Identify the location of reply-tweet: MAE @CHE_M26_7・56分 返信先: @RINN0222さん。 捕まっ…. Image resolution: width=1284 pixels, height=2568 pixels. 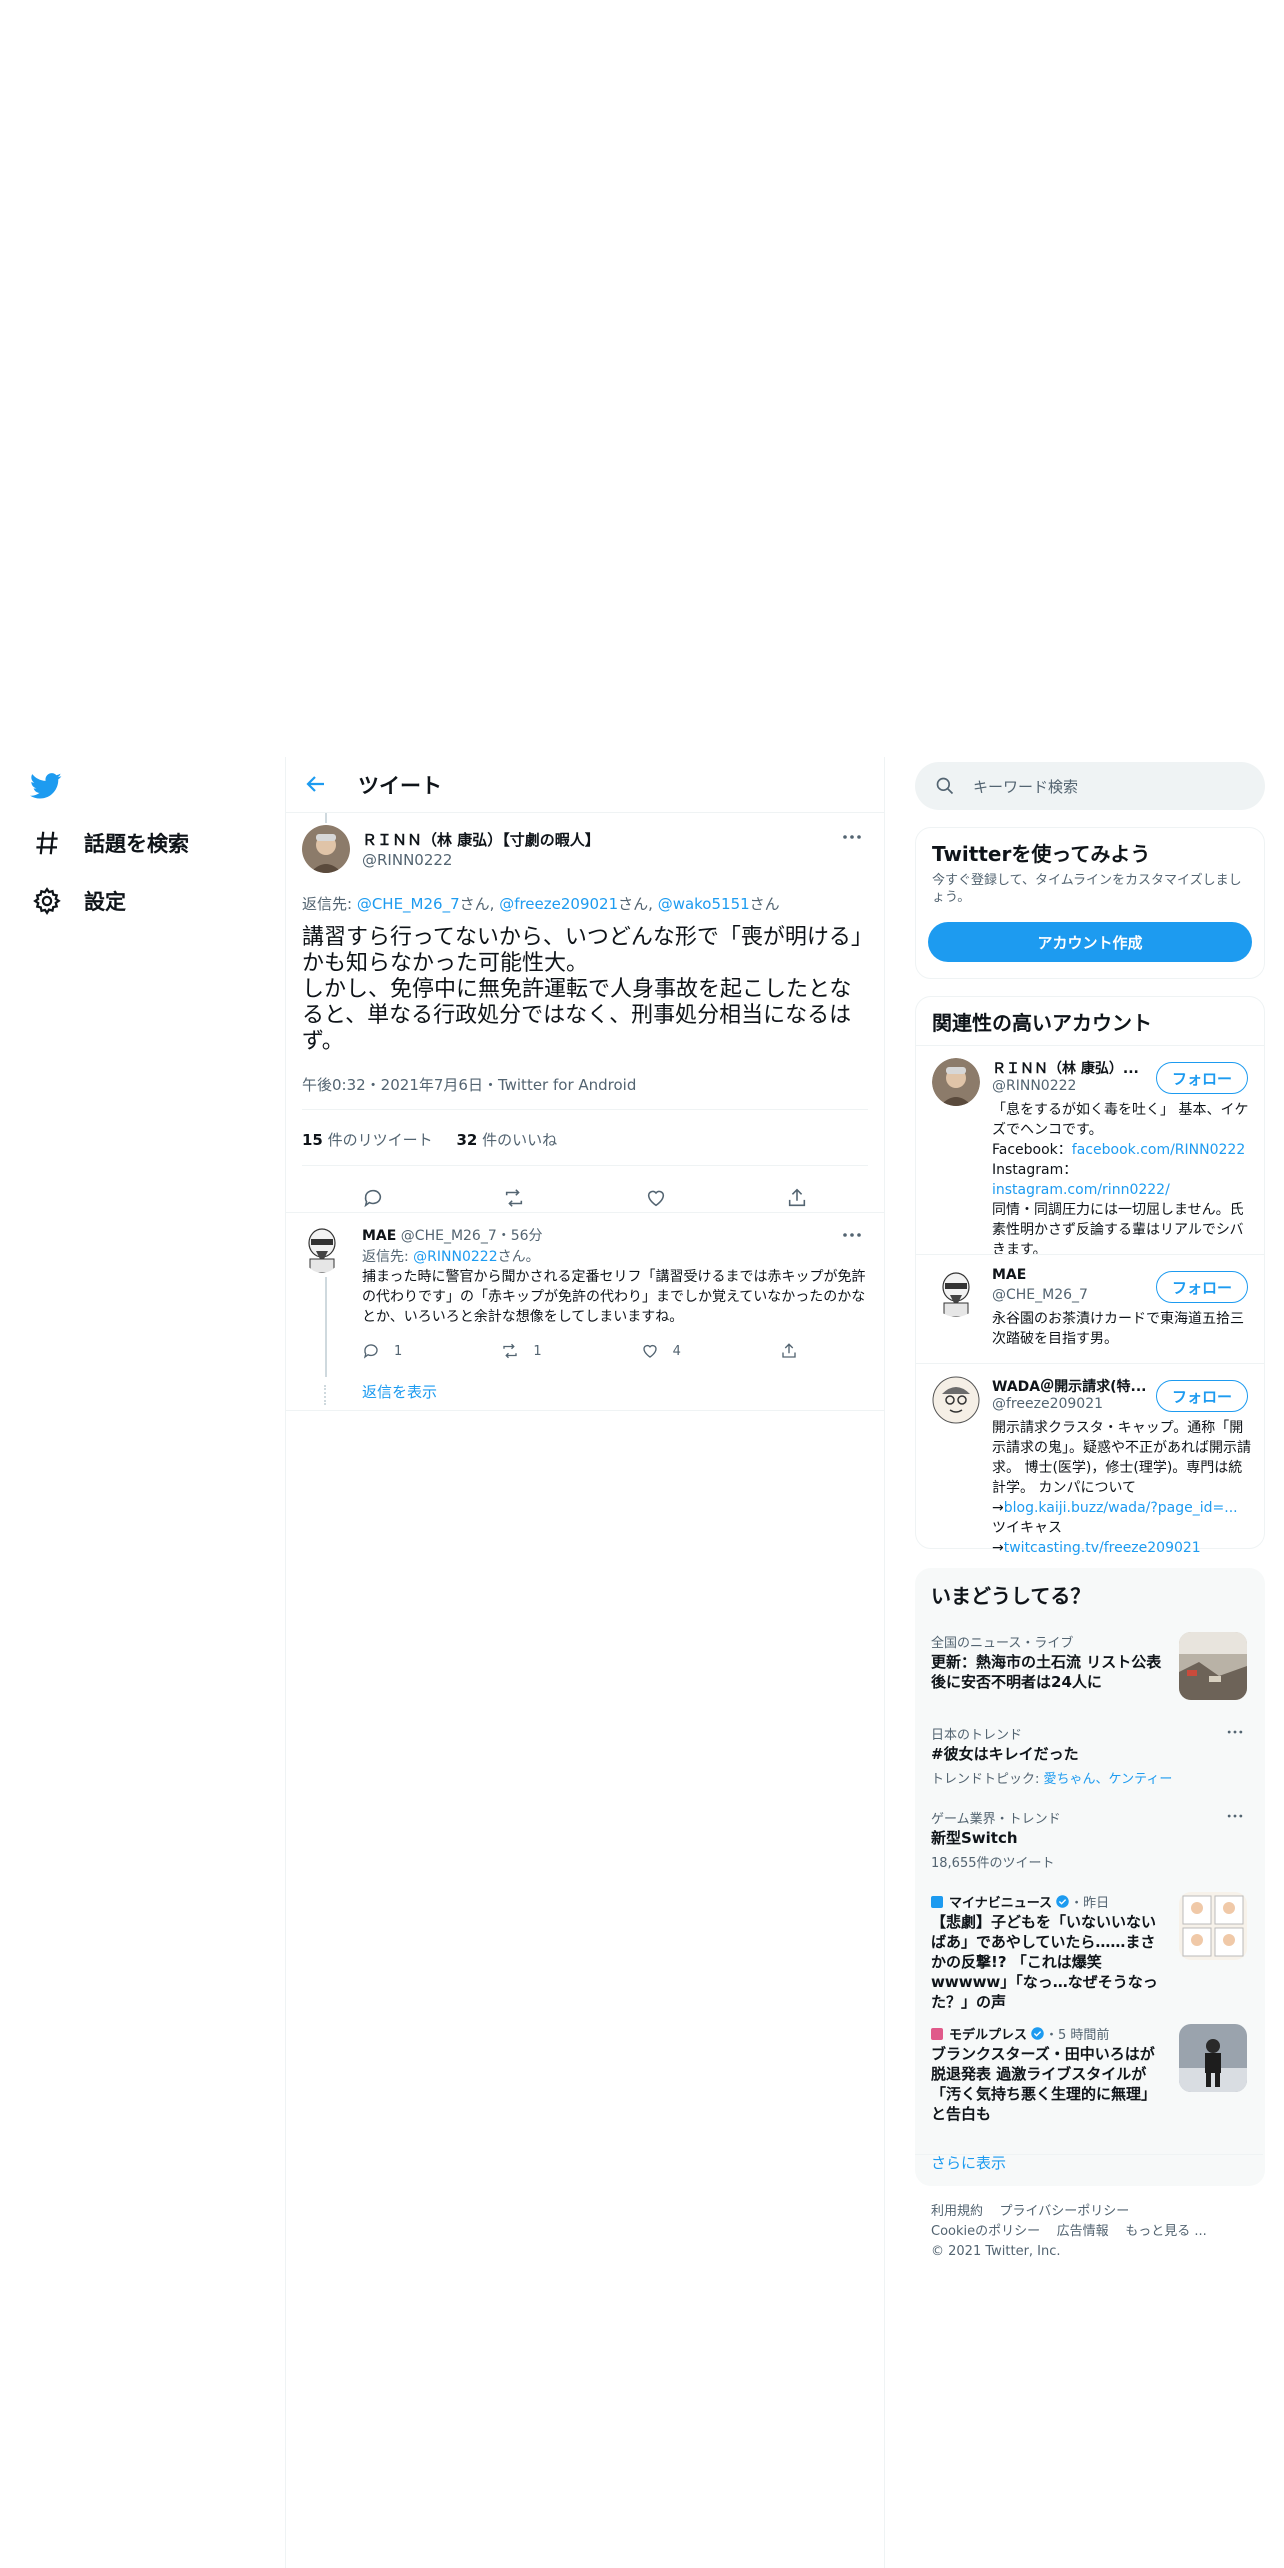
(585, 1299).